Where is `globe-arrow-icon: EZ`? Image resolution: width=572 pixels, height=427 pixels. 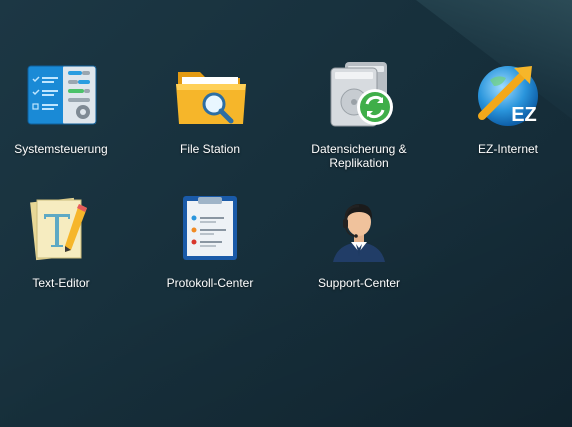 globe-arrow-icon: EZ is located at coordinates (508, 96).